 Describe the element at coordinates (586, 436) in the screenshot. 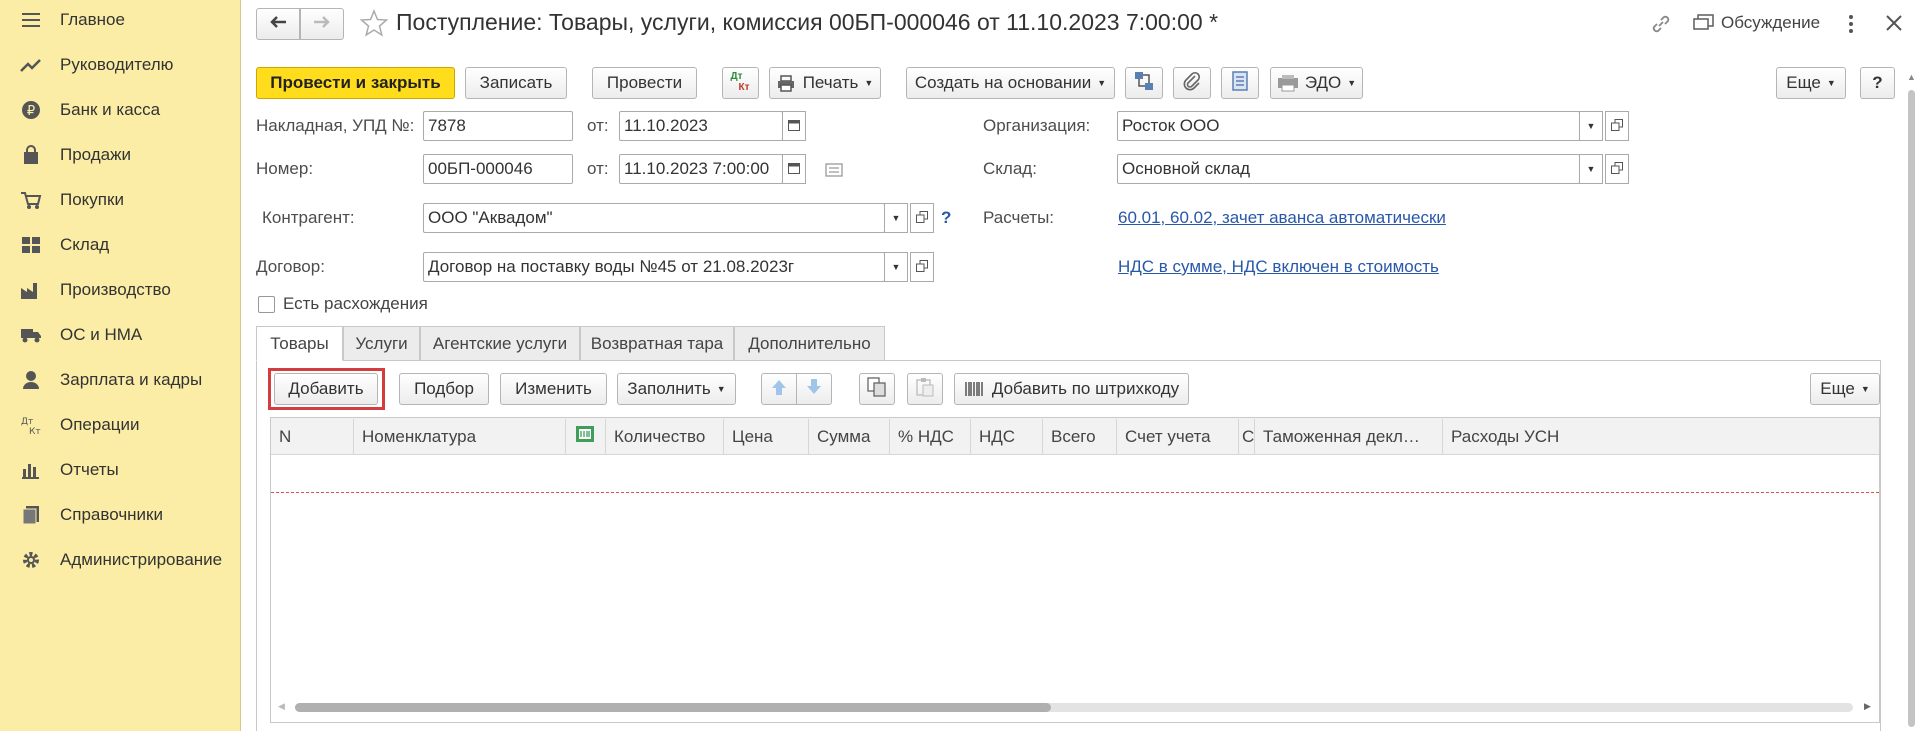

I see `column-header-marking` at that location.